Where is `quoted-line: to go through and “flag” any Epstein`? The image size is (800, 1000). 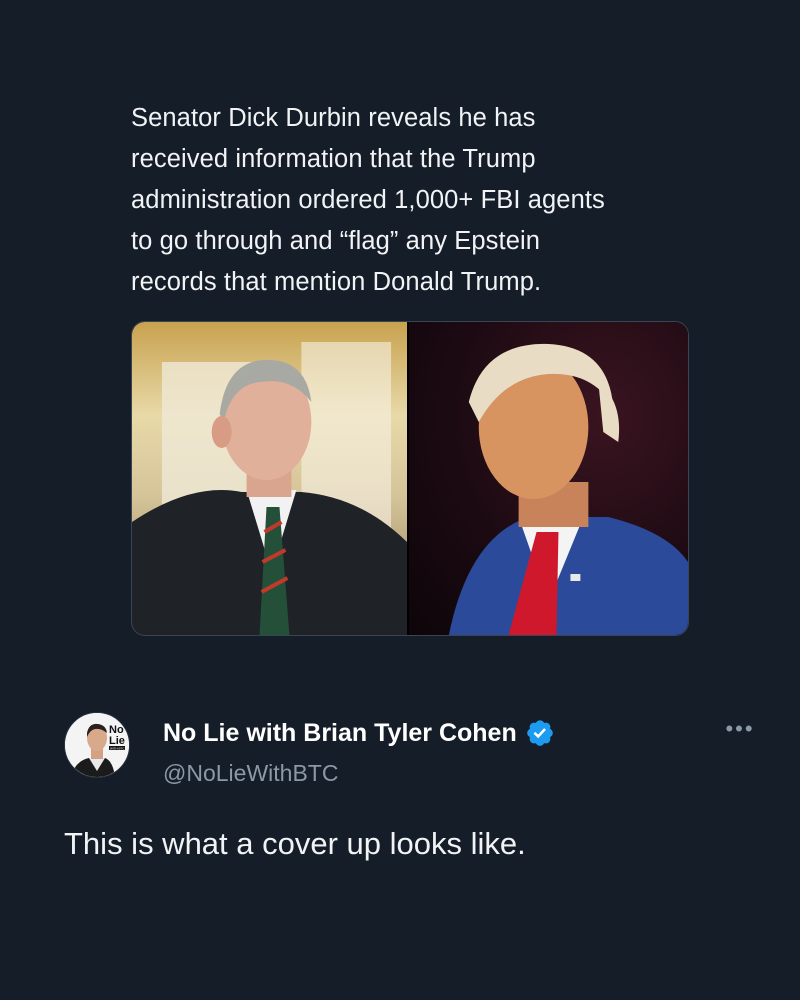 quoted-line: to go through and “flag” any Epstein is located at coordinates (336, 241).